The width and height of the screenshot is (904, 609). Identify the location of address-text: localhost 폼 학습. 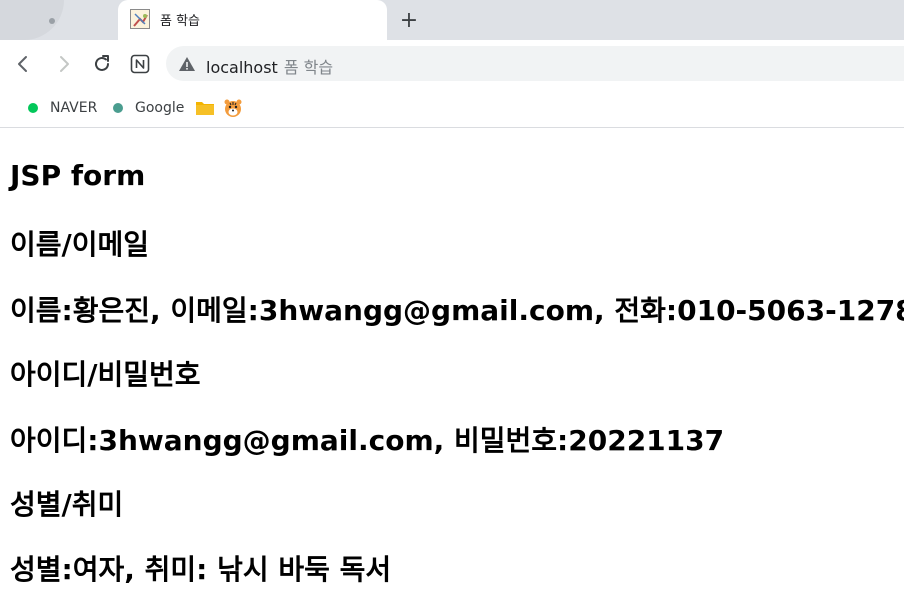
(269, 66).